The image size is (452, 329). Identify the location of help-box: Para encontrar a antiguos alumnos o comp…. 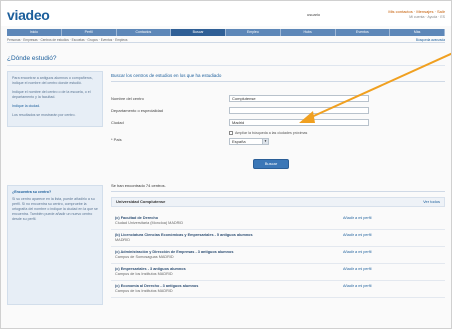
(55, 99).